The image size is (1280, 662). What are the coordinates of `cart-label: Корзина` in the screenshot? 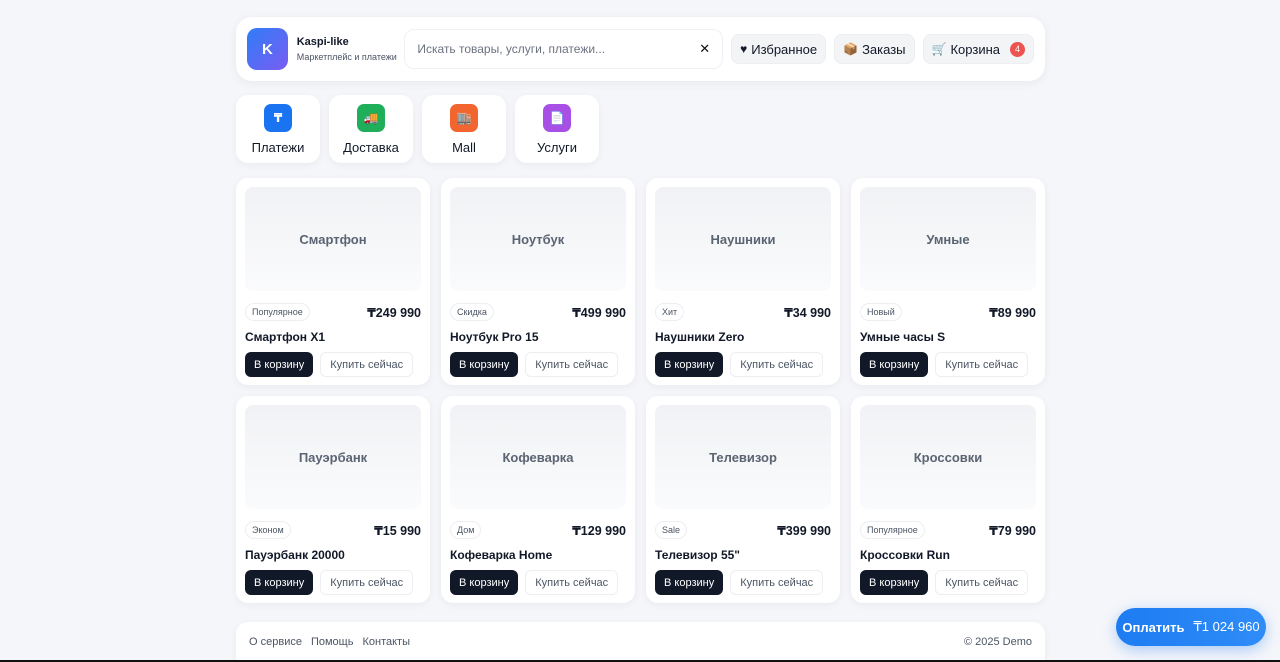 It's located at (975, 49).